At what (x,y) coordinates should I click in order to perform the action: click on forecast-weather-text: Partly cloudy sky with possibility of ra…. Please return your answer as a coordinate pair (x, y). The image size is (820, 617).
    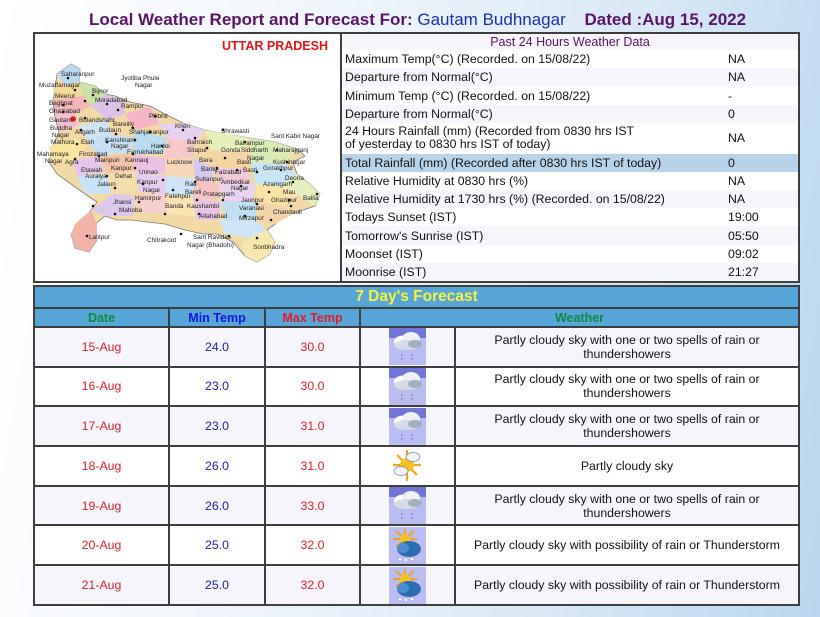
    Looking at the image, I should click on (627, 545).